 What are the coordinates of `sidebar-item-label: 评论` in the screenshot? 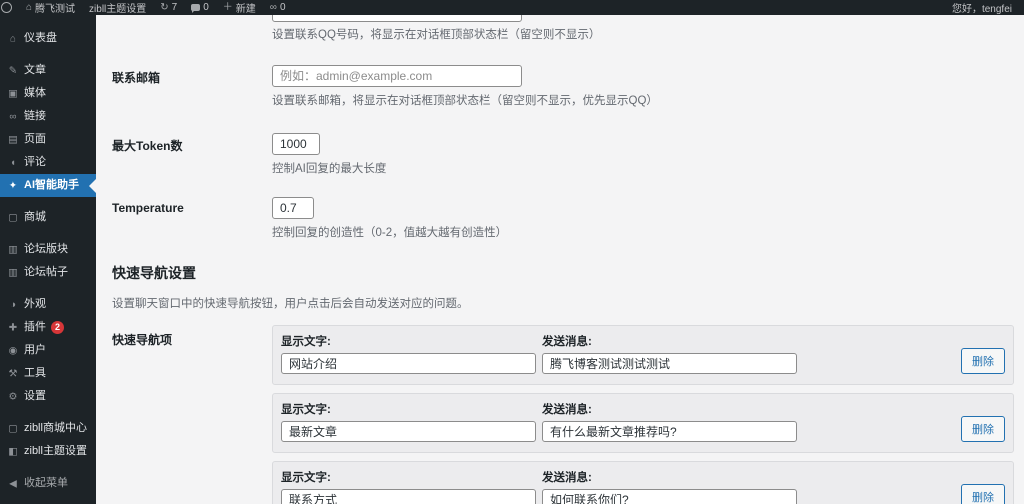 It's located at (35, 162).